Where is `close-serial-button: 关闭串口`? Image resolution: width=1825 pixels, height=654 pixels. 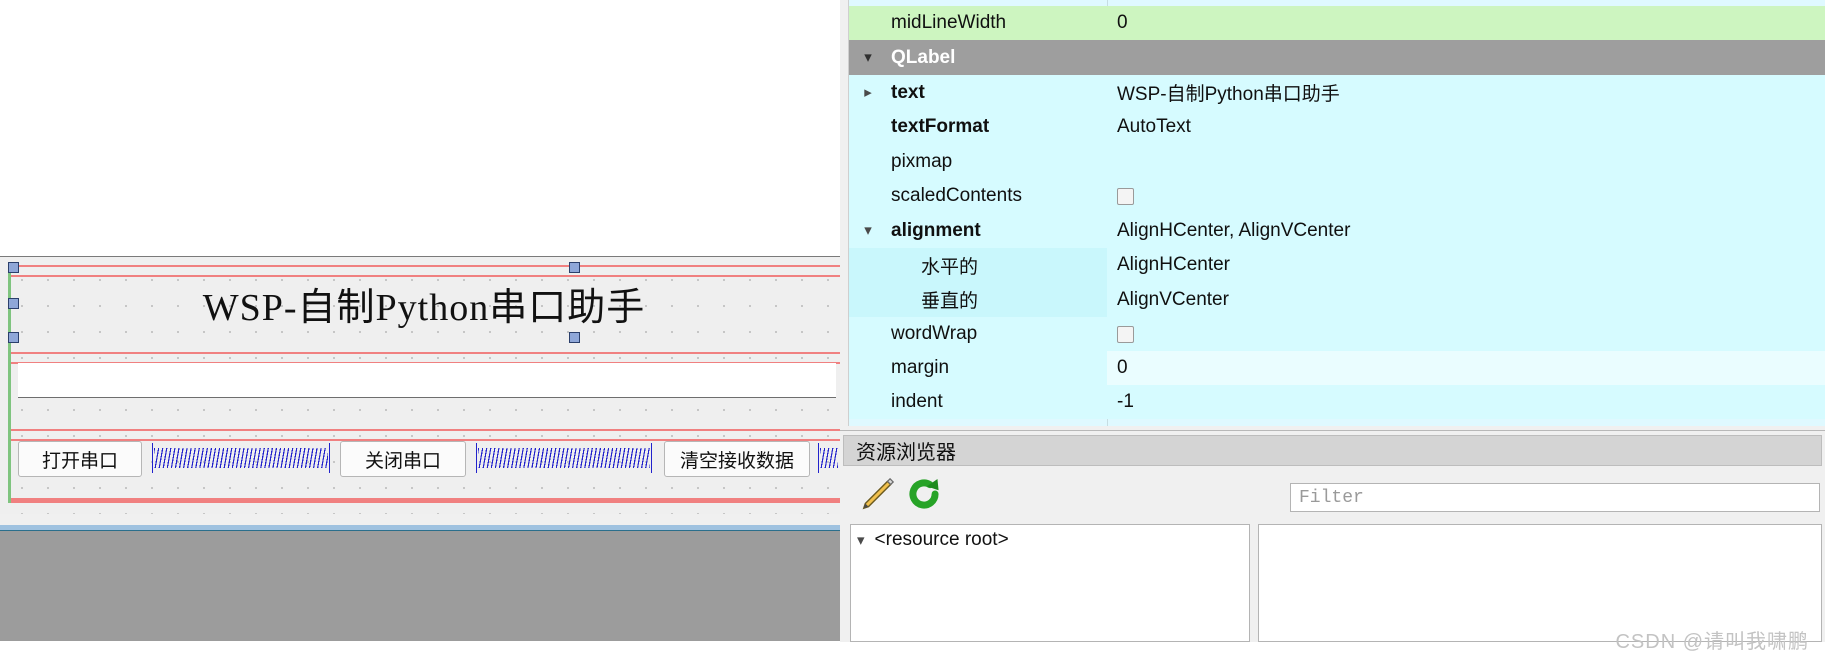
close-serial-button: 关闭串口 is located at coordinates (403, 459).